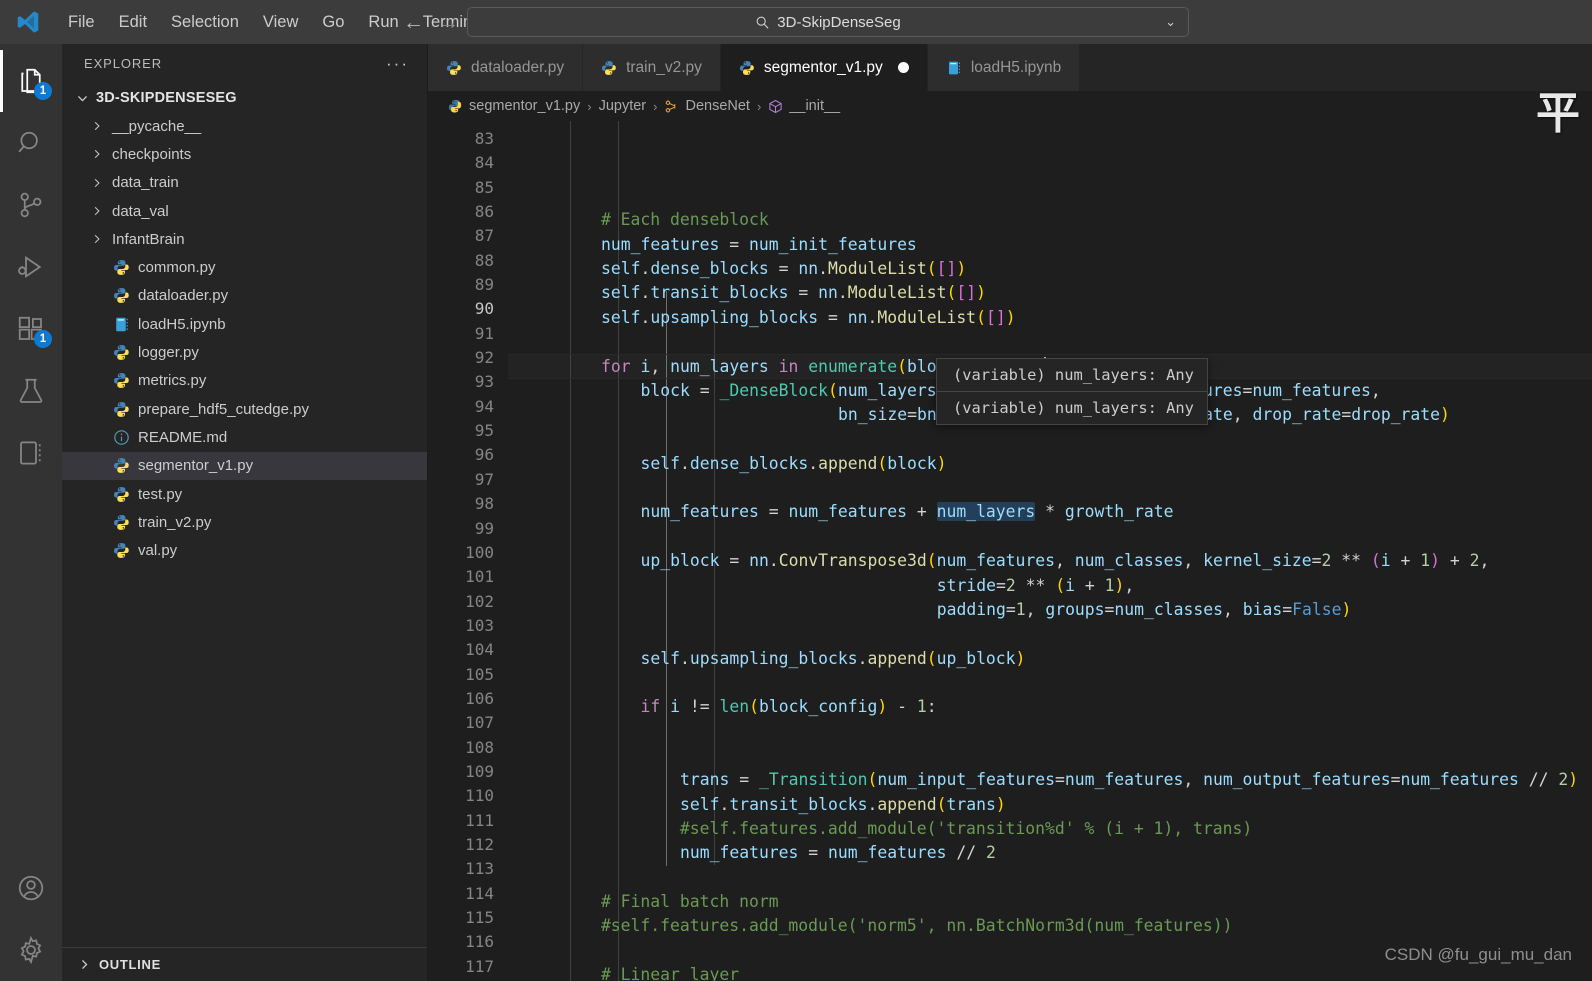 The width and height of the screenshot is (1592, 981). Describe the element at coordinates (1050, 805) in the screenshot. I see `code-line: self.transit_blocks.append(trans)` at that location.